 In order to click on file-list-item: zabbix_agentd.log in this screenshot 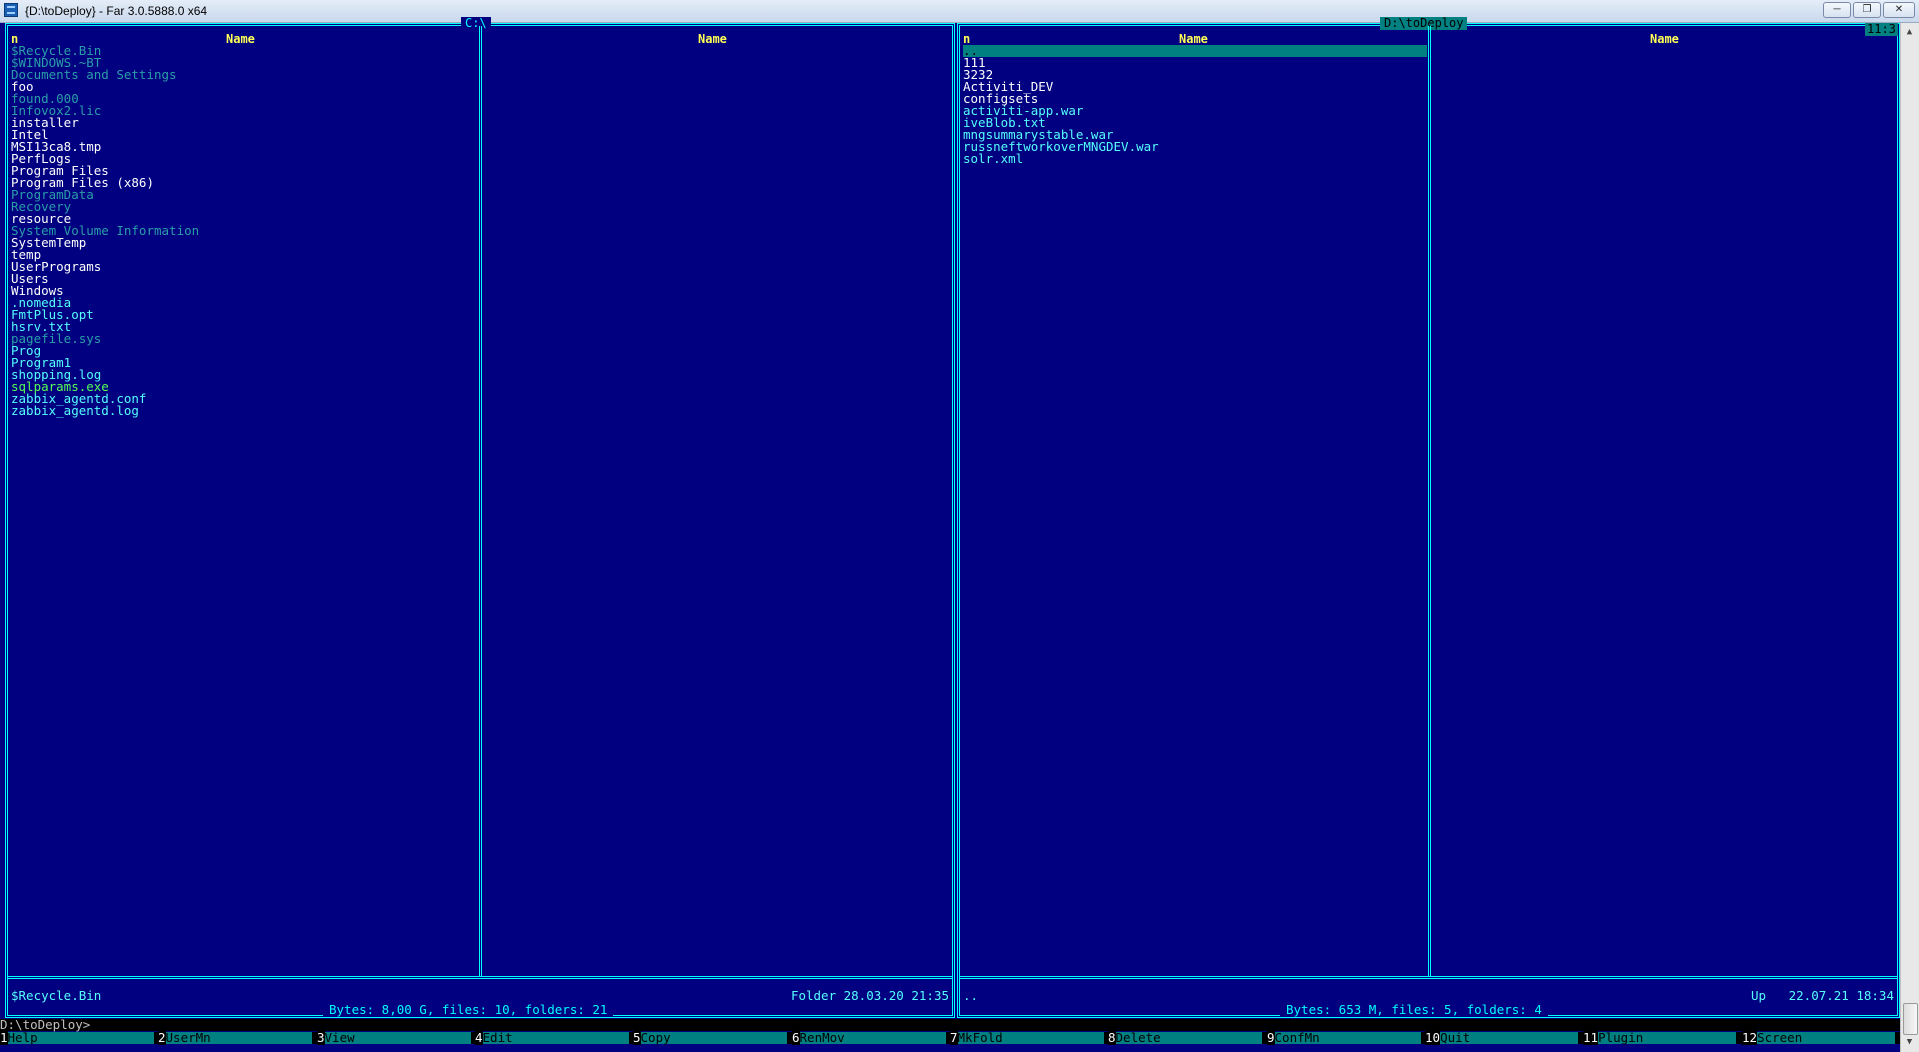, I will do `click(105, 410)`.